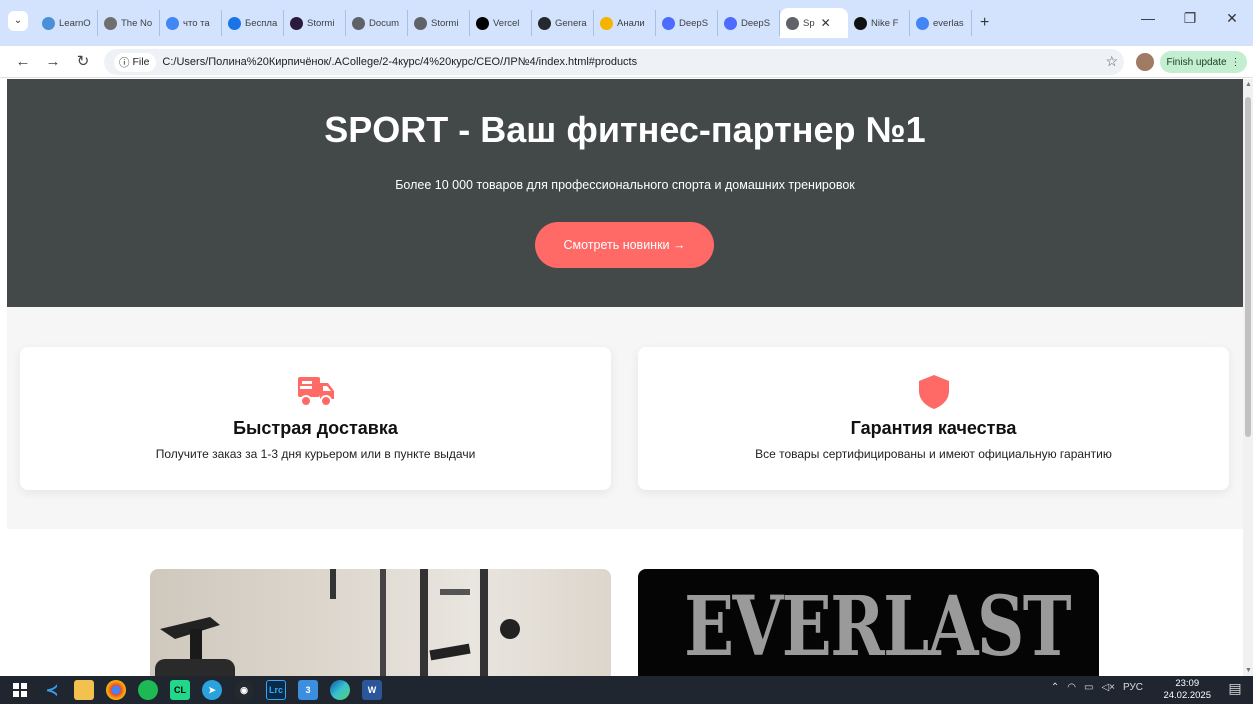 The width and height of the screenshot is (1253, 704). What do you see at coordinates (445, 23) in the screenshot?
I see `tab-title: Stormi` at bounding box center [445, 23].